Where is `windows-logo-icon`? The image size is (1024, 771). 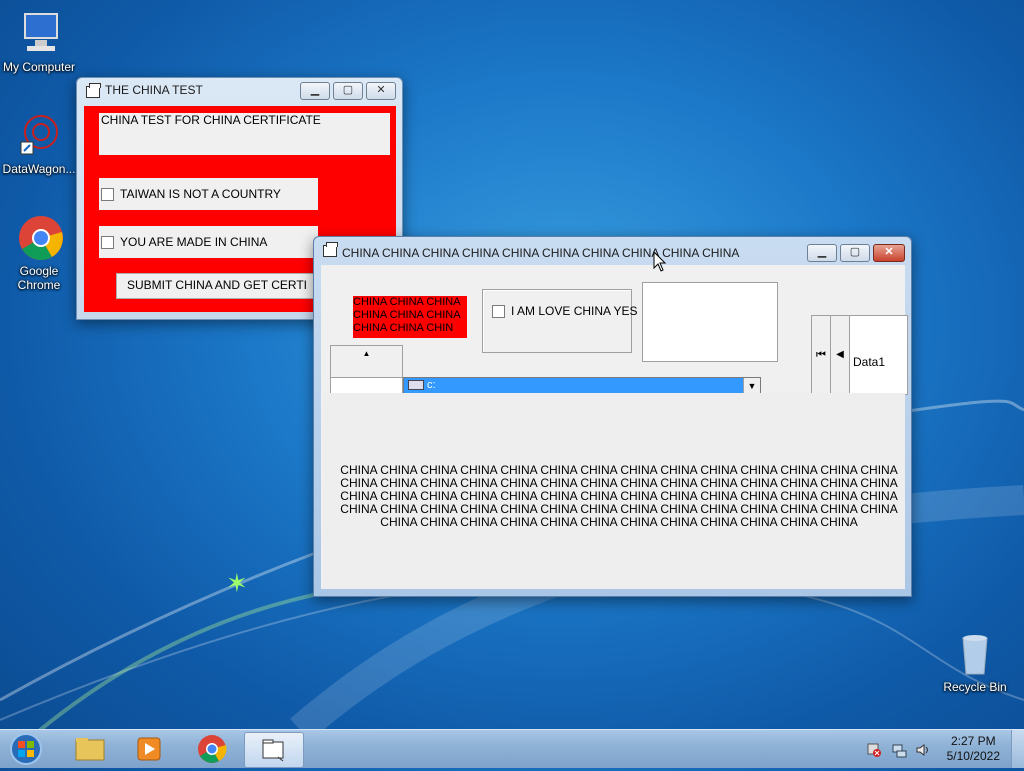
windows-logo-icon is located at coordinates (26, 749).